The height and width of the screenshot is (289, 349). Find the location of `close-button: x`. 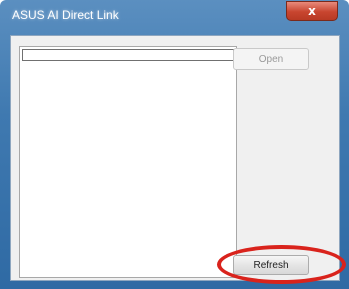

close-button: x is located at coordinates (312, 11).